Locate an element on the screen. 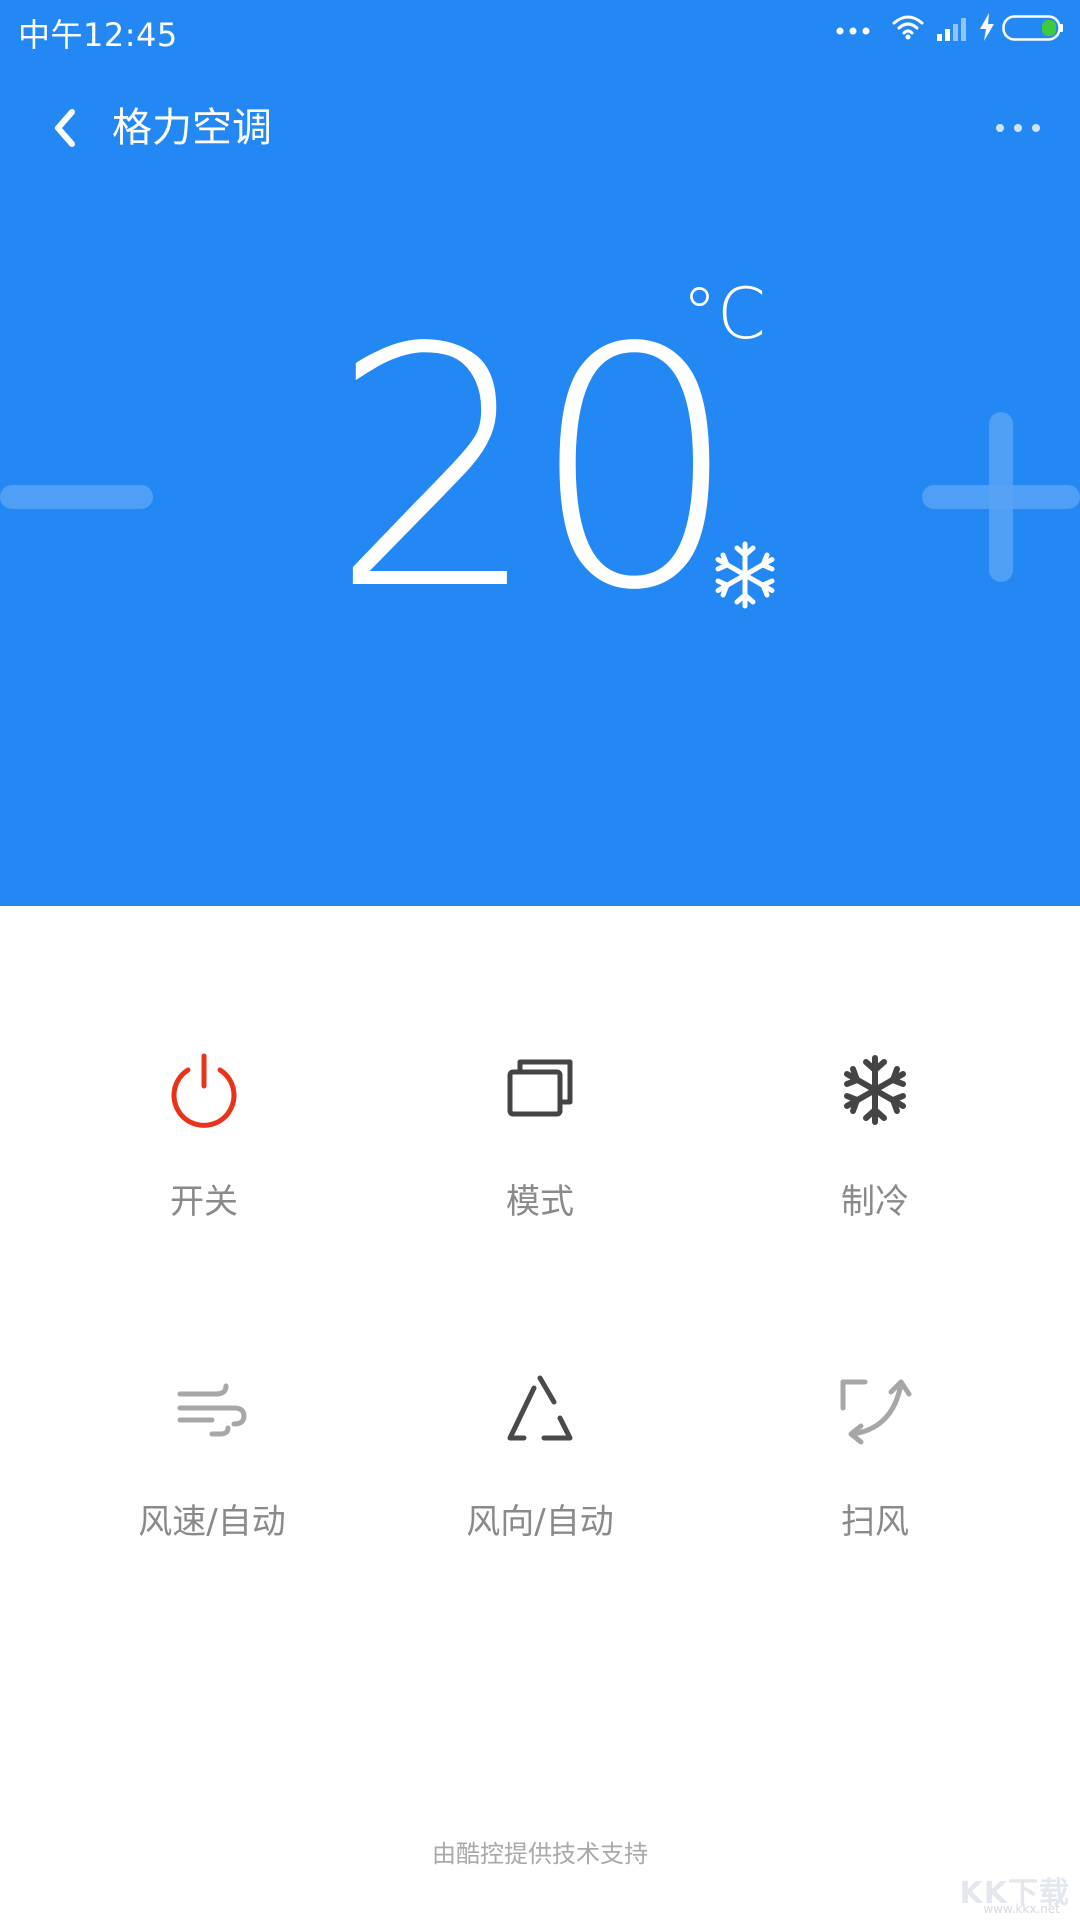  plus-icon is located at coordinates (1001, 497).